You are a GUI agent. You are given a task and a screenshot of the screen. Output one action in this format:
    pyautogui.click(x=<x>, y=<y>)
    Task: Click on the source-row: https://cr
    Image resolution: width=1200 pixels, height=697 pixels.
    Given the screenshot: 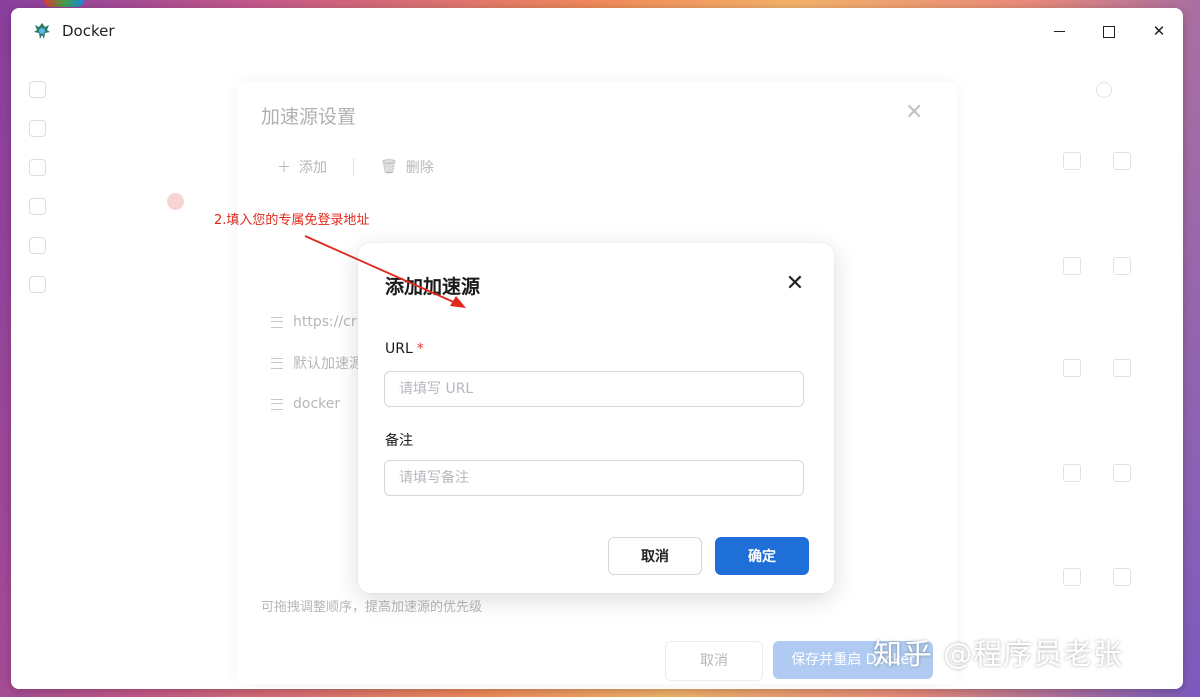 What is the action you would take?
    pyautogui.click(x=314, y=322)
    